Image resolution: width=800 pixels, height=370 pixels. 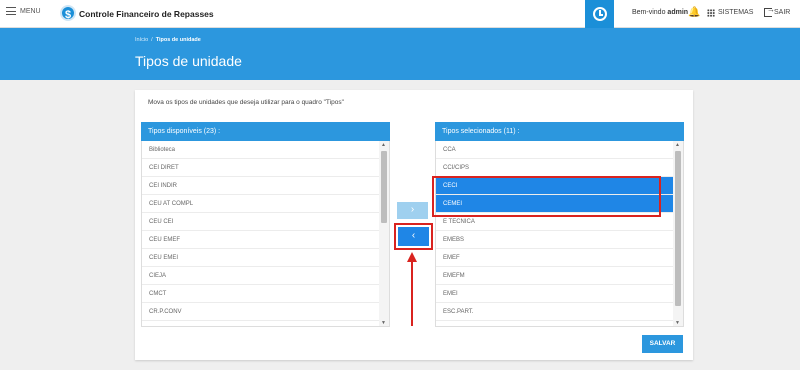 I want to click on annotation-arrow-line, so click(x=412, y=293).